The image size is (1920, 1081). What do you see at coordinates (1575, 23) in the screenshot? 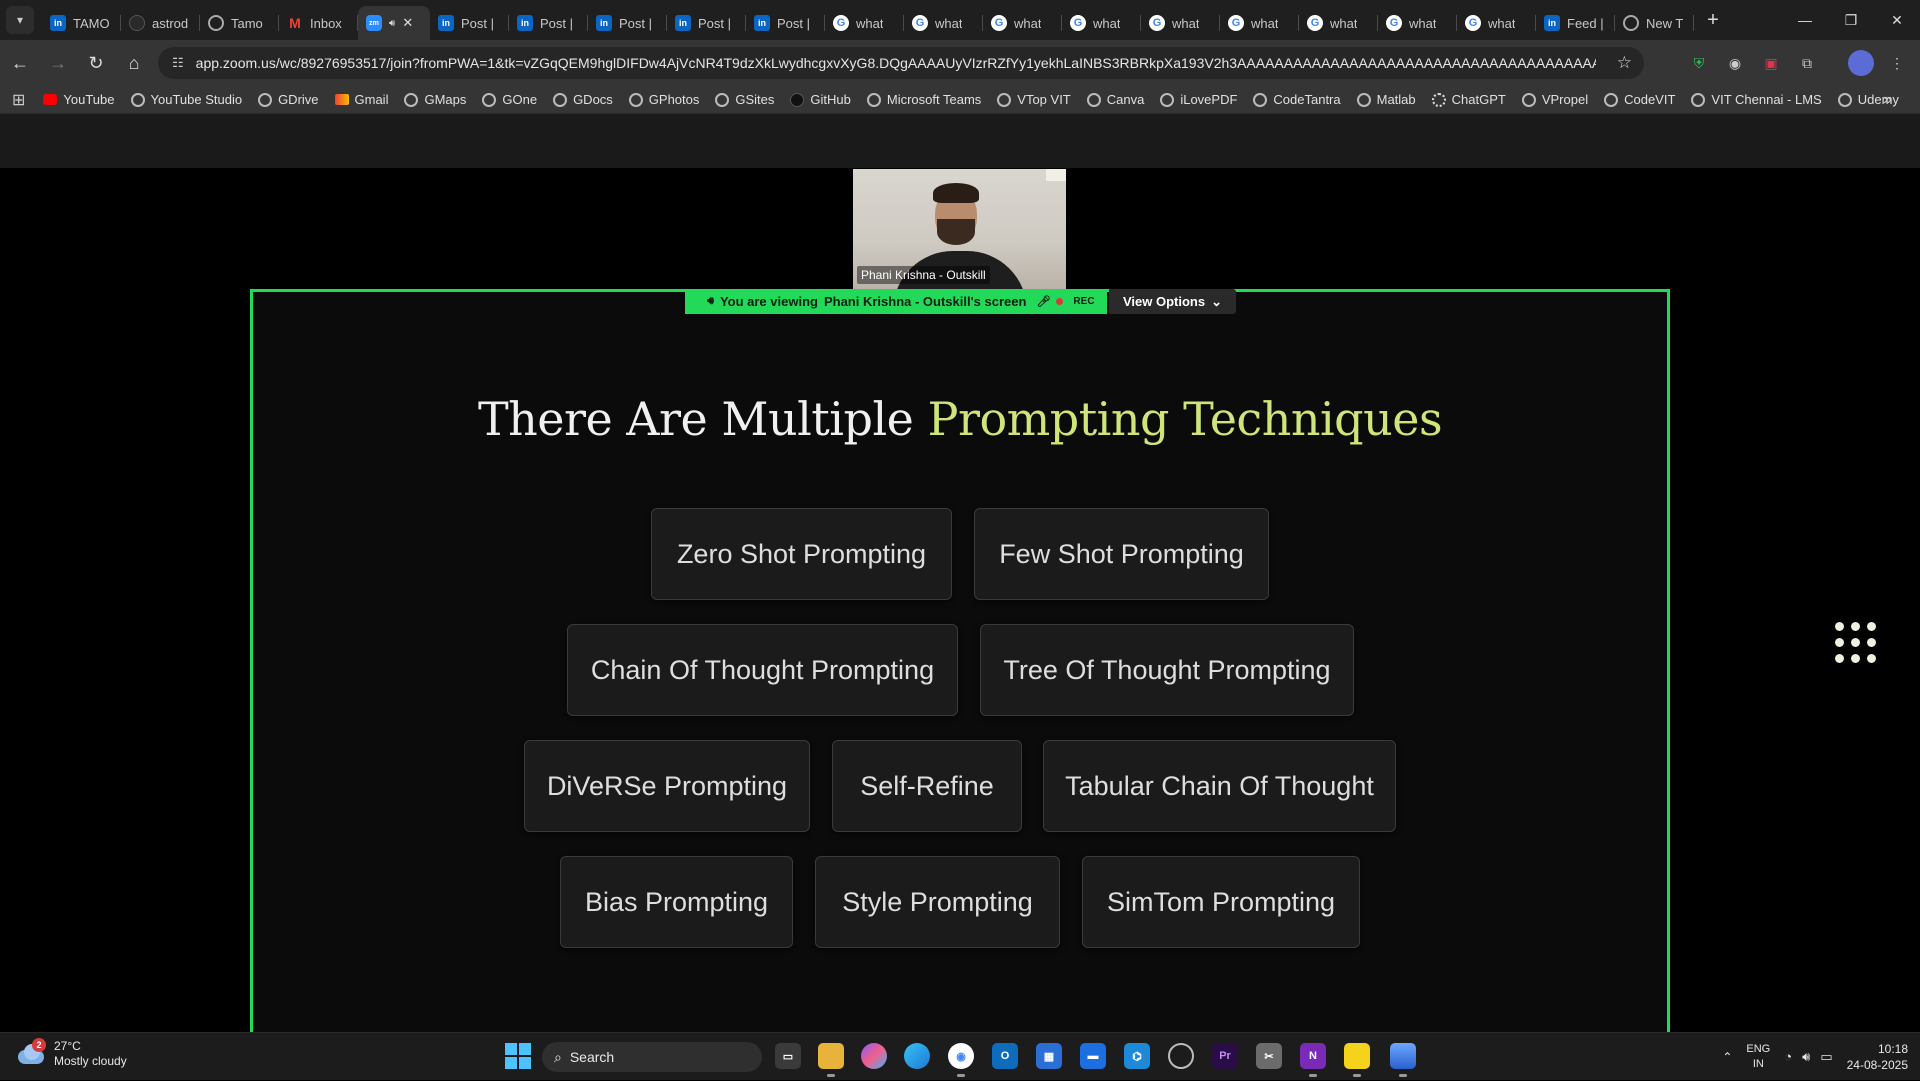
I see `browser-tab: in Feed |` at bounding box center [1575, 23].